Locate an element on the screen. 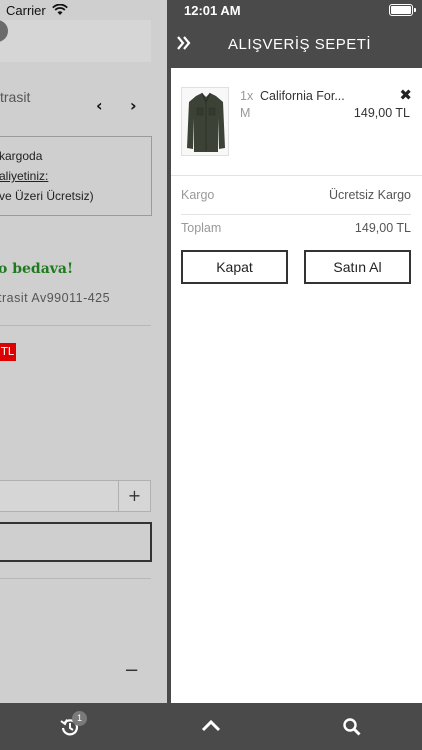  double-chevron-right-icon is located at coordinates (184, 43).